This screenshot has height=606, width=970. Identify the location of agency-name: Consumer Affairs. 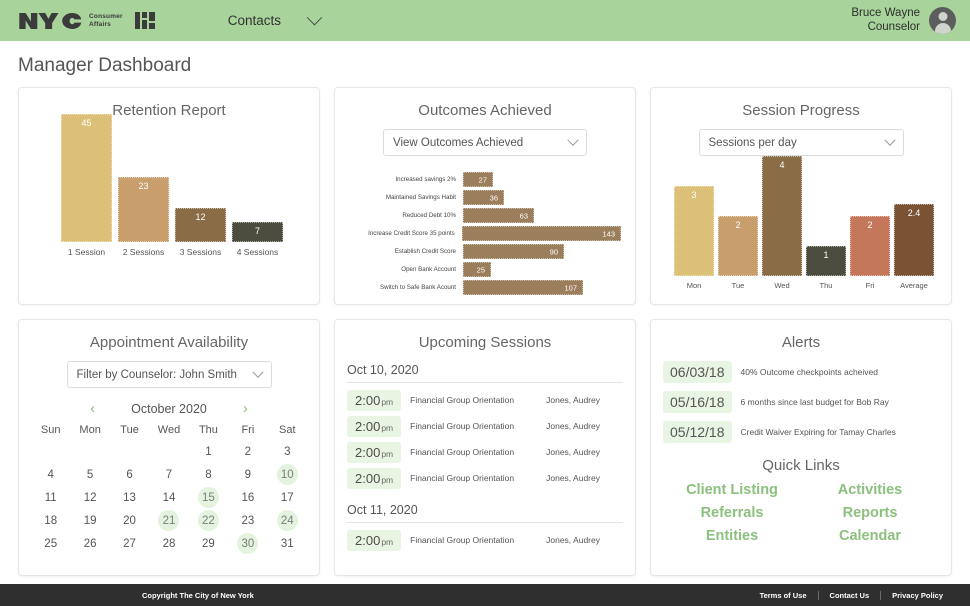
(106, 20).